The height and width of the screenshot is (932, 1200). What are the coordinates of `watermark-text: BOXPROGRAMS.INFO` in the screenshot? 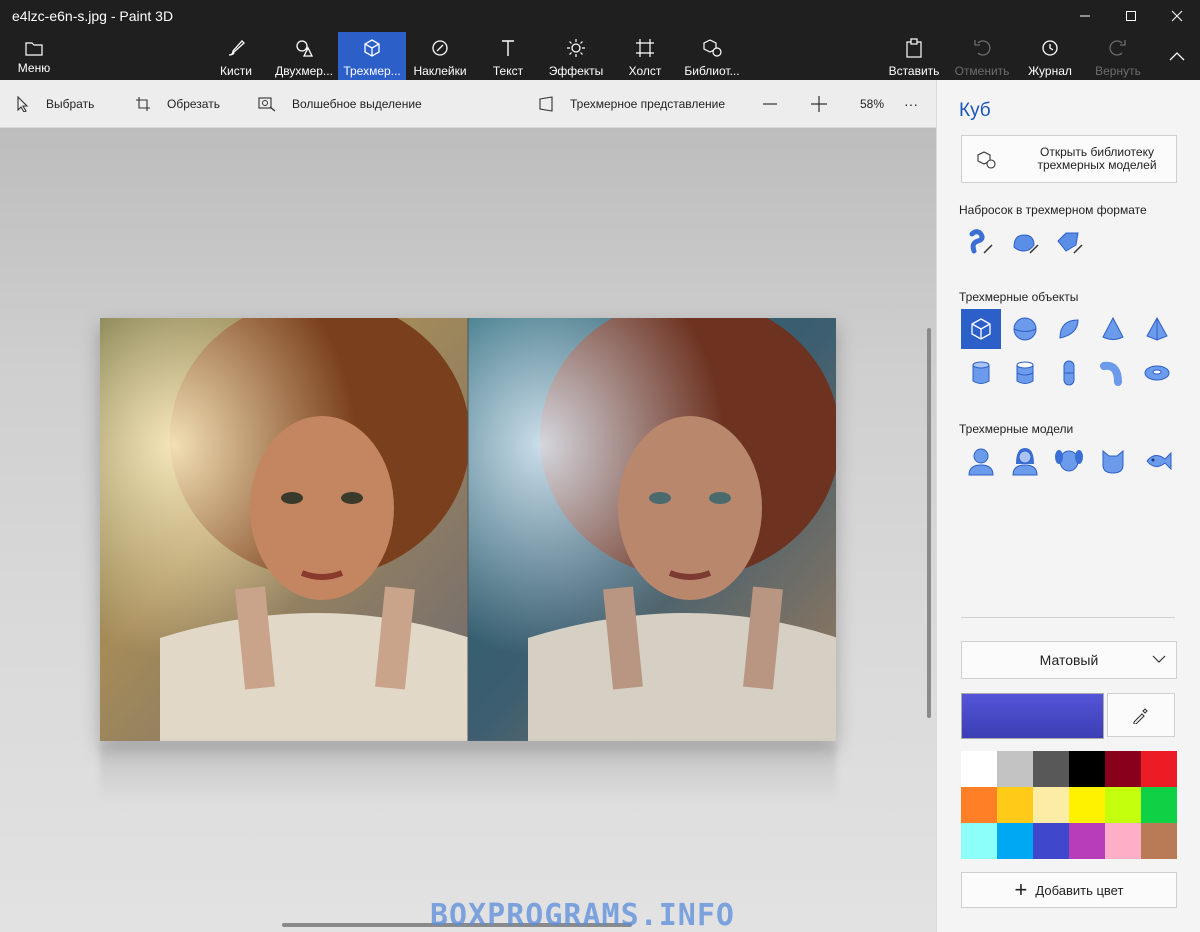 It's located at (582, 915).